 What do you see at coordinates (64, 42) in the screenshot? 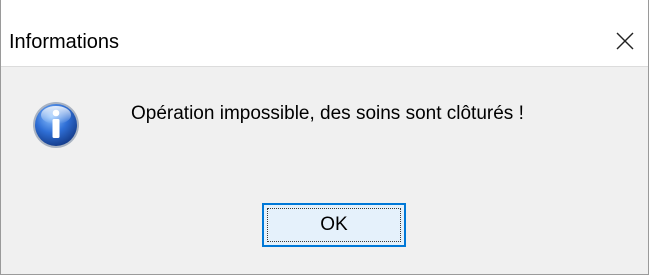
I see `window-title: Informations` at bounding box center [64, 42].